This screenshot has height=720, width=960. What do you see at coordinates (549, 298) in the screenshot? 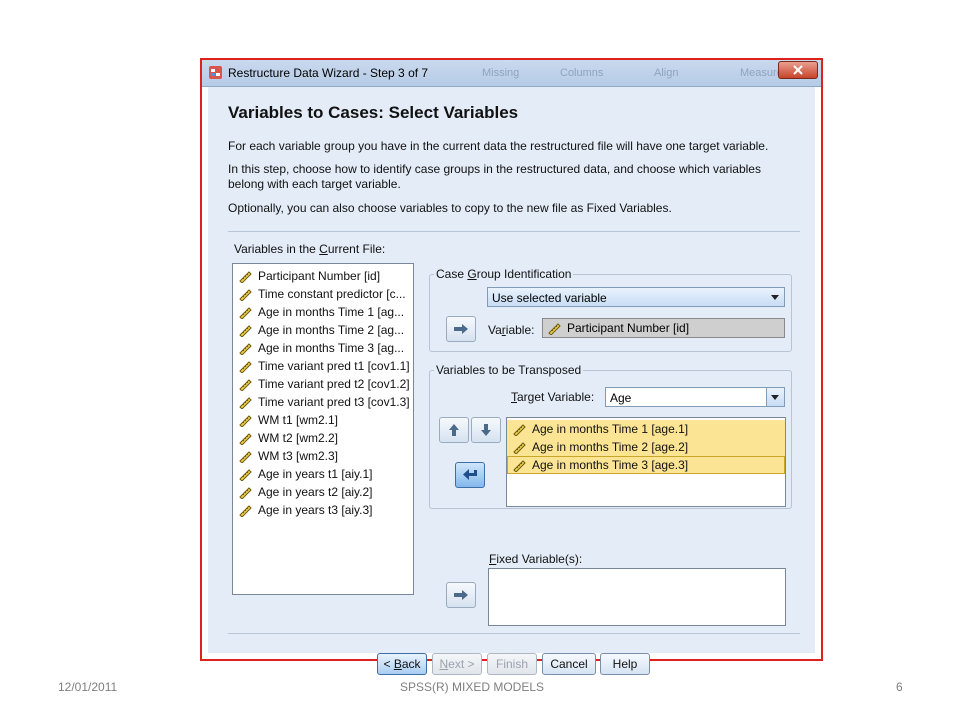
I see `case-group-method-value: Use selected variable` at bounding box center [549, 298].